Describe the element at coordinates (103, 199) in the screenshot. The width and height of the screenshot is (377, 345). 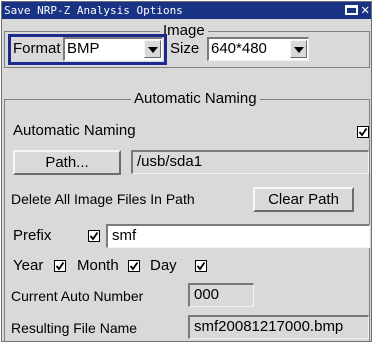
I see `delete-all-files-label: Delete All Image Files In Path` at that location.